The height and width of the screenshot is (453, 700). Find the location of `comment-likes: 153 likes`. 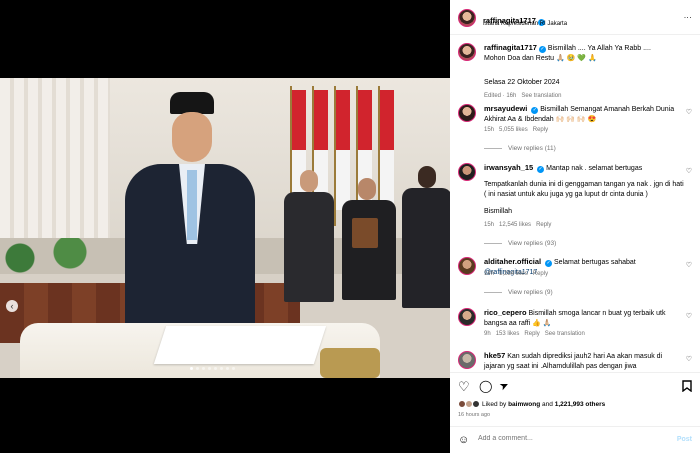

comment-likes: 153 likes is located at coordinates (508, 334).